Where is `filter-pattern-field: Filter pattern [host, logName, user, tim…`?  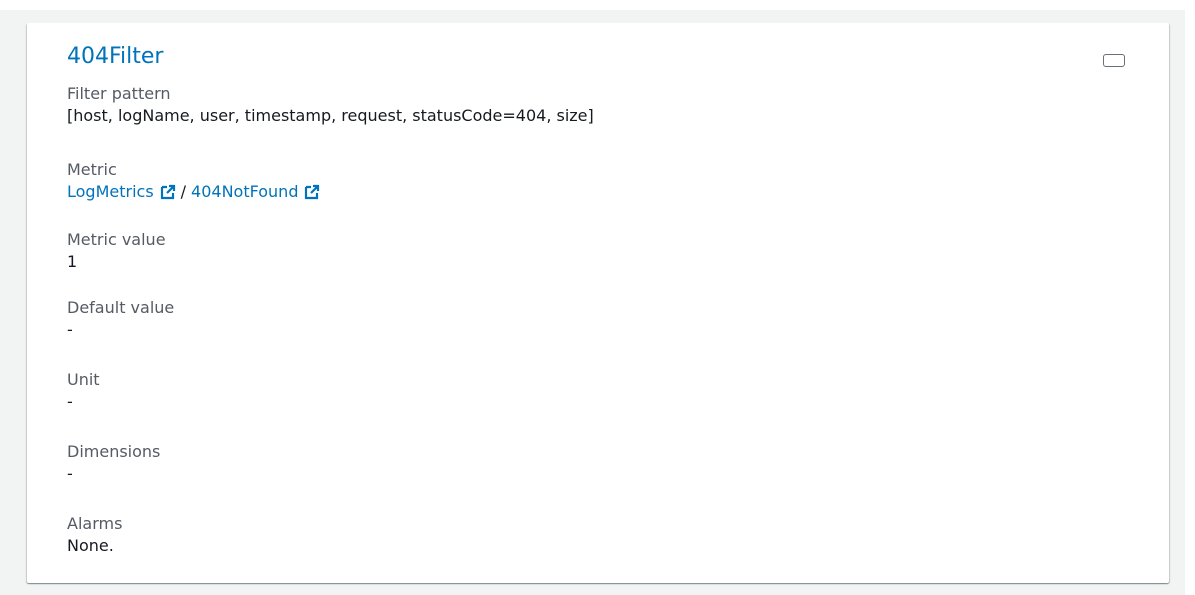 filter-pattern-field: Filter pattern [host, logName, user, tim… is located at coordinates (330, 105).